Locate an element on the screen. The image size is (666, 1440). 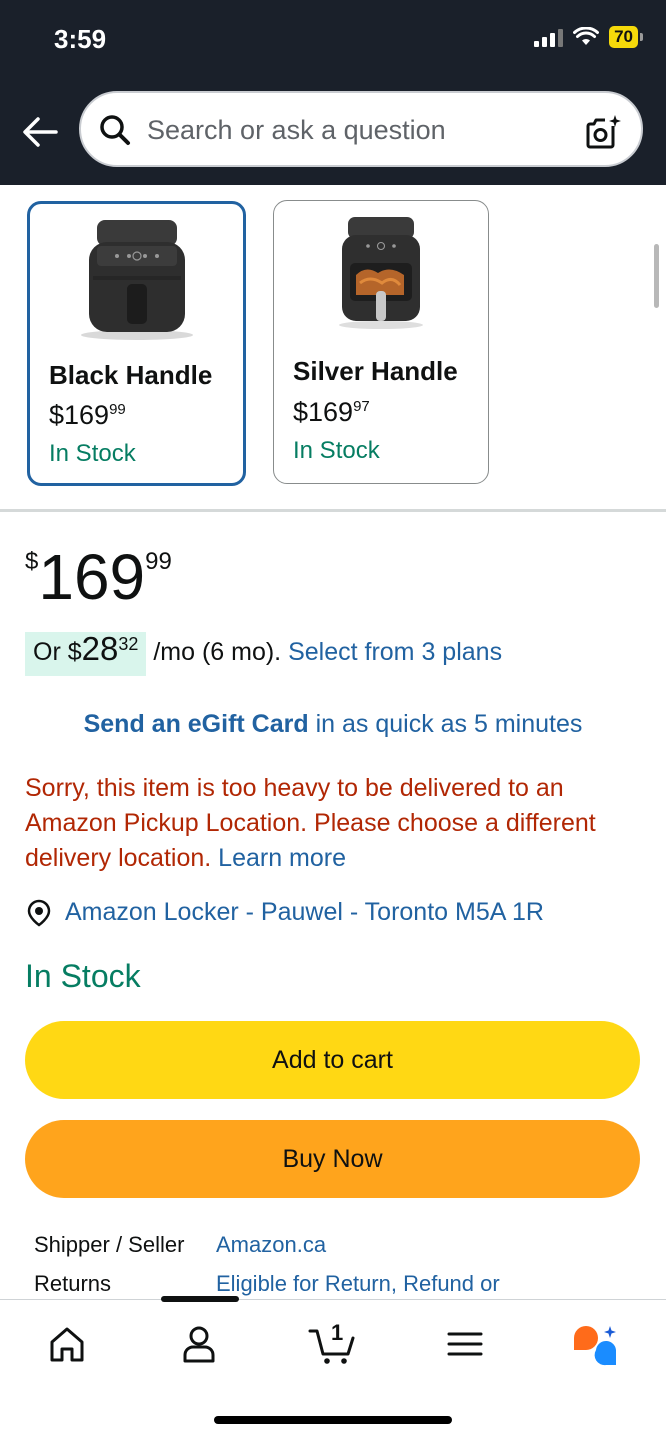
home-icon is located at coordinates (67, 1344).